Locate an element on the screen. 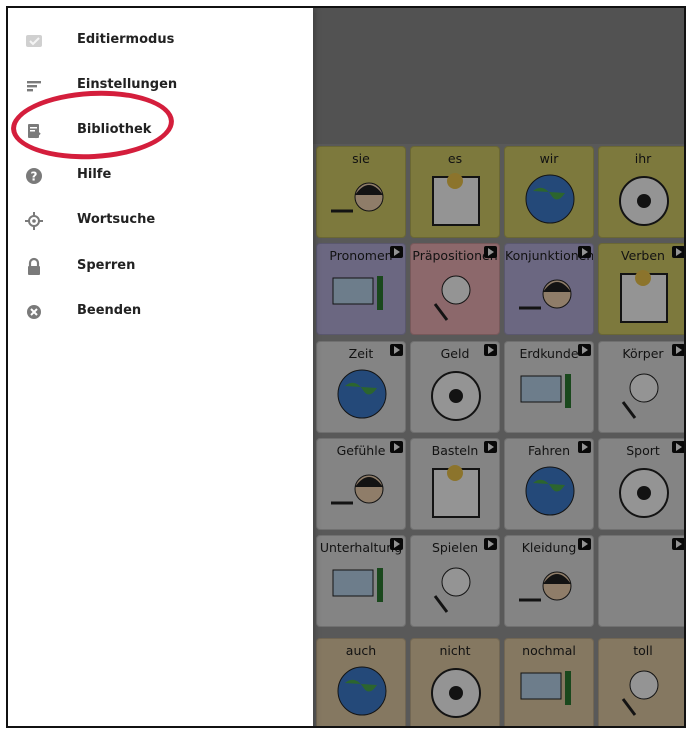 The image size is (688, 729). menu-item-sperren: Sperren is located at coordinates (160, 267).